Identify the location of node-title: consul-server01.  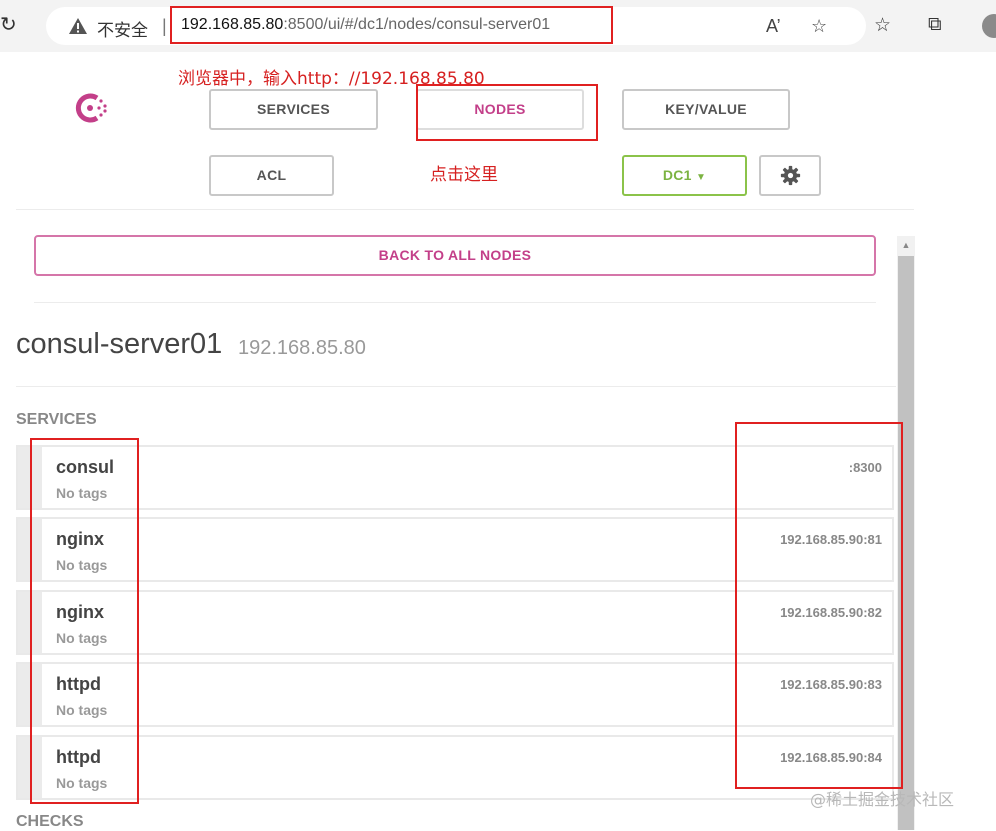
(119, 344).